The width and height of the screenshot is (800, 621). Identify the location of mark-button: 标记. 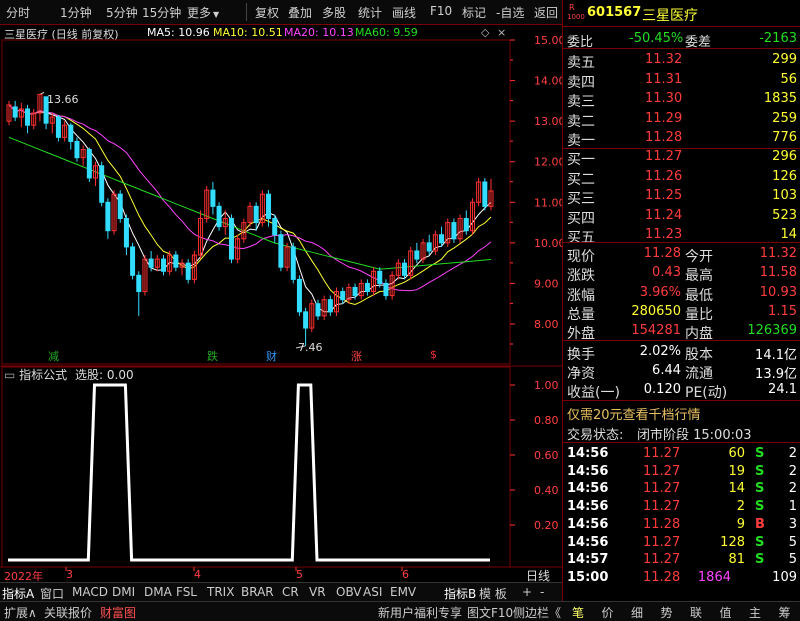
(474, 12).